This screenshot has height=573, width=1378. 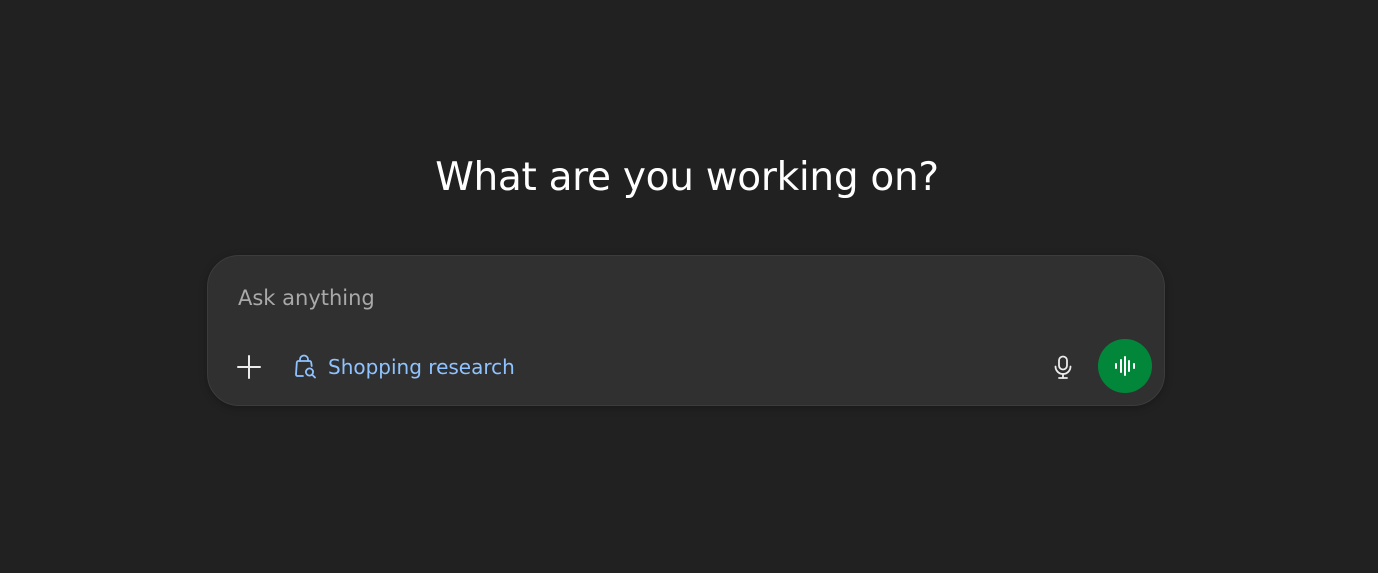 I want to click on voice-mode-button, so click(x=1125, y=366).